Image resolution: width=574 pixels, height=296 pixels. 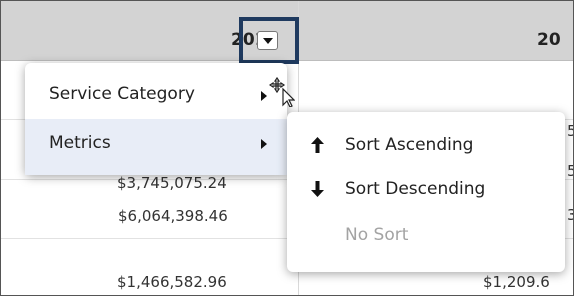 I want to click on move-cursor-icon, so click(x=282, y=92).